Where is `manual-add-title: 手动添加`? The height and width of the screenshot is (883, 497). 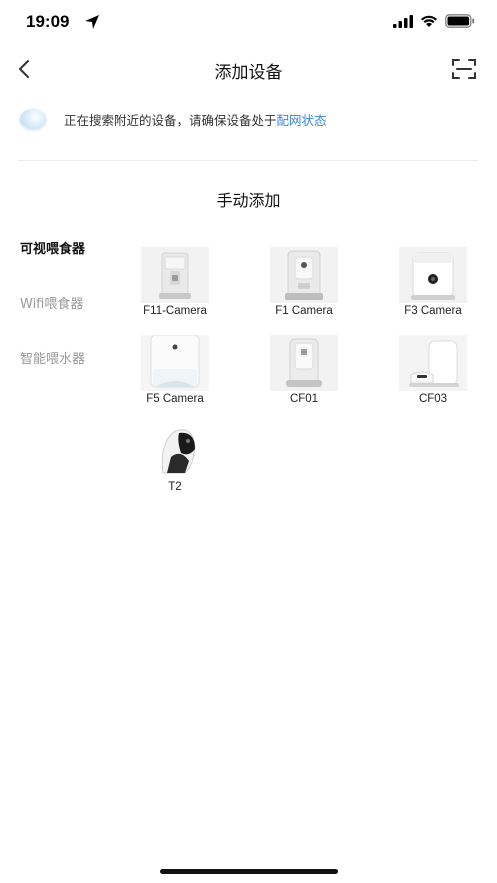 manual-add-title: 手动添加 is located at coordinates (248, 200).